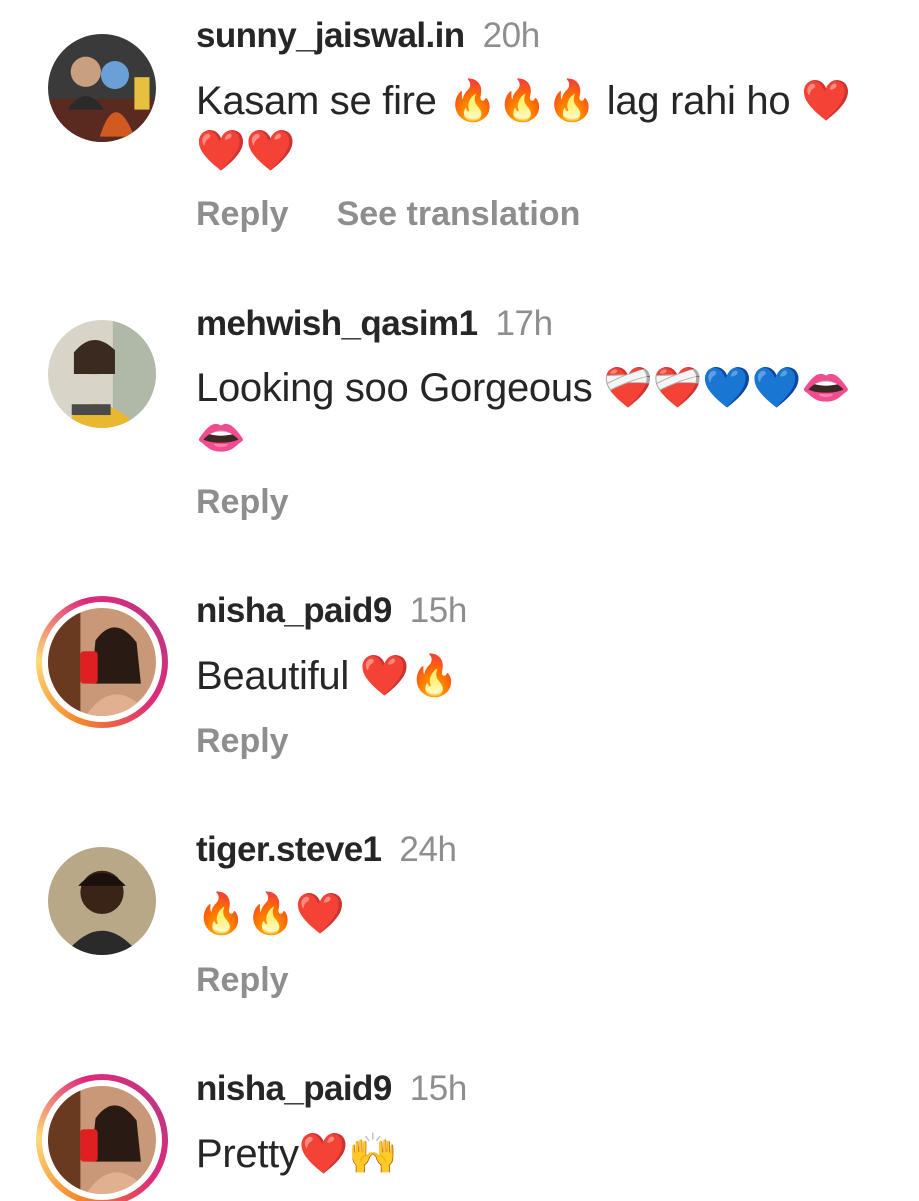  I want to click on username: sunny_jaiswal.in, so click(330, 35).